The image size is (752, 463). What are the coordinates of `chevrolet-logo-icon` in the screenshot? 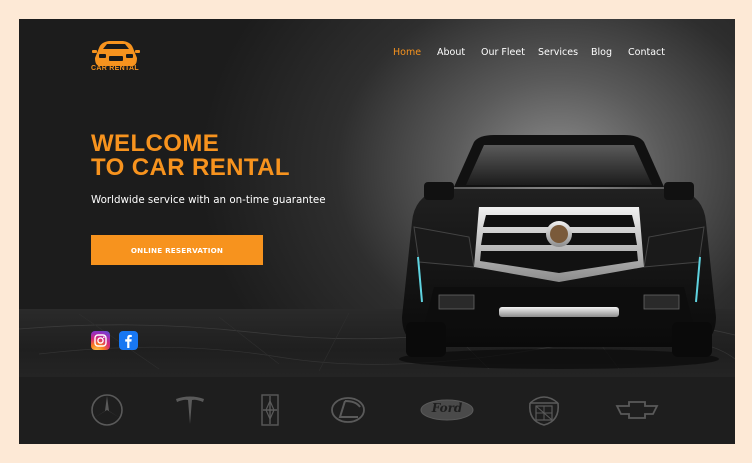 It's located at (637, 410).